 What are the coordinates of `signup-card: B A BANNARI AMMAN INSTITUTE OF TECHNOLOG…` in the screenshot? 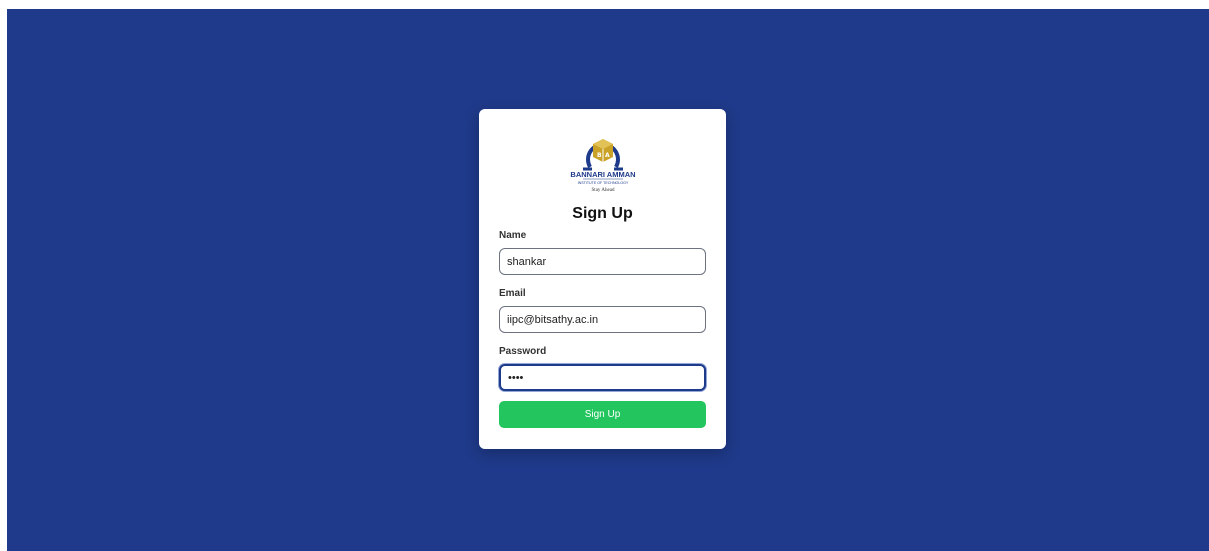 It's located at (602, 279).